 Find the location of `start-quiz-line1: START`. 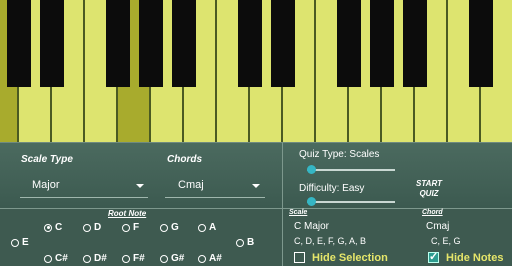

start-quiz-line1: START is located at coordinates (429, 183).